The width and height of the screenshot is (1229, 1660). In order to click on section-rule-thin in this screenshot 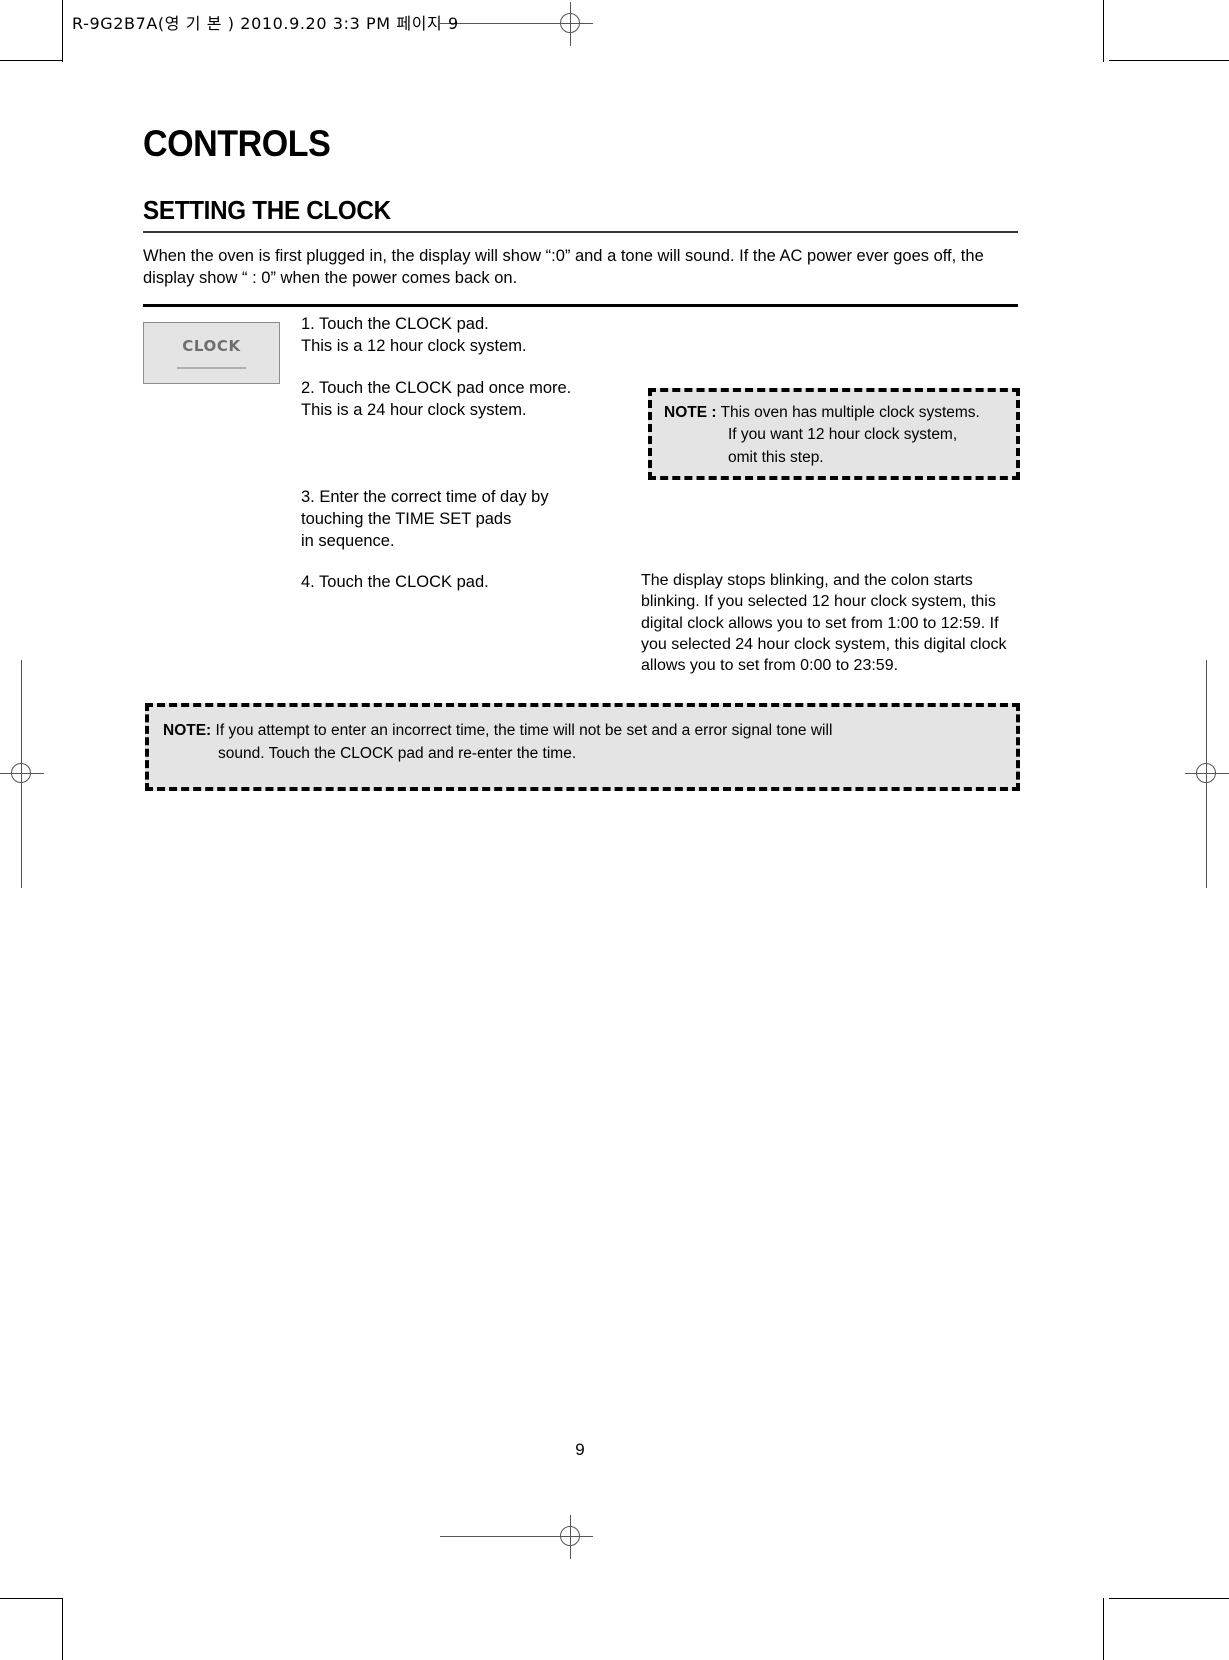, I will do `click(580, 231)`.